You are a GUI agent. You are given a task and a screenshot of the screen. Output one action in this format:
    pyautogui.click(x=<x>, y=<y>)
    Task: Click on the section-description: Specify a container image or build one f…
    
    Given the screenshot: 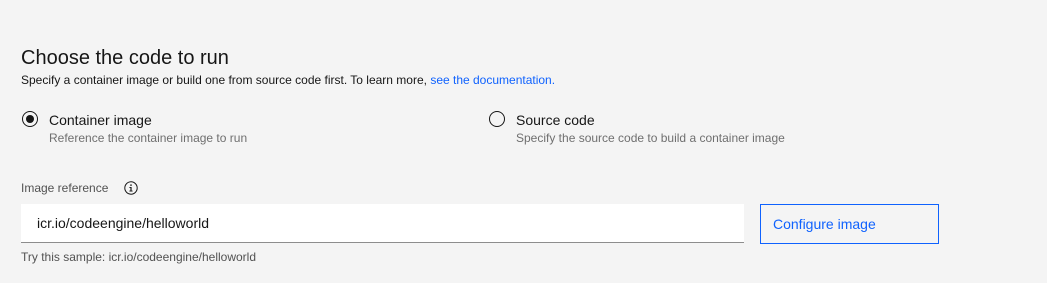 What is the action you would take?
    pyautogui.click(x=288, y=80)
    